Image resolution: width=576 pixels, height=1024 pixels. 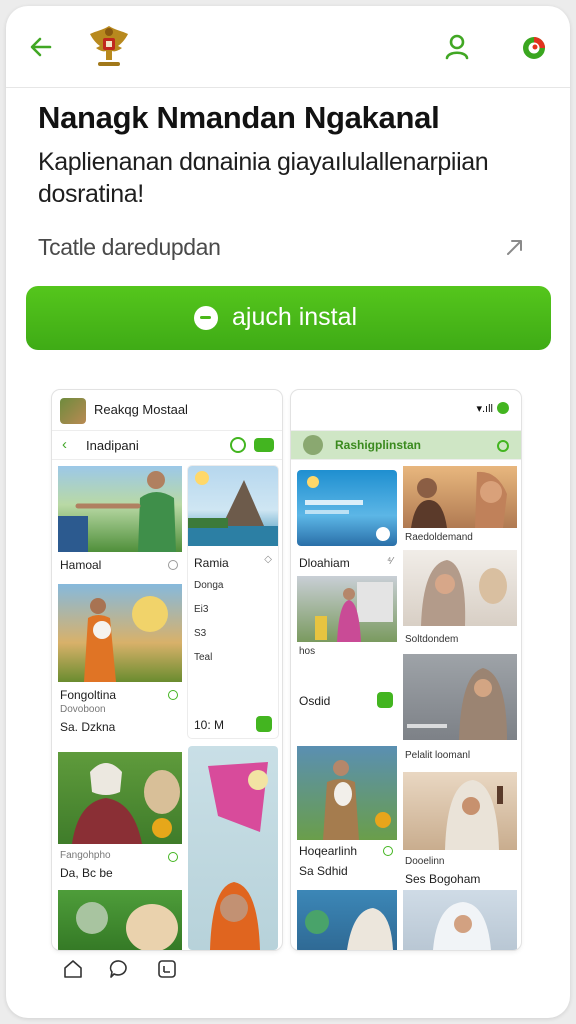 What do you see at coordinates (209, 725) in the screenshot?
I see `tile-footer: 10: M` at bounding box center [209, 725].